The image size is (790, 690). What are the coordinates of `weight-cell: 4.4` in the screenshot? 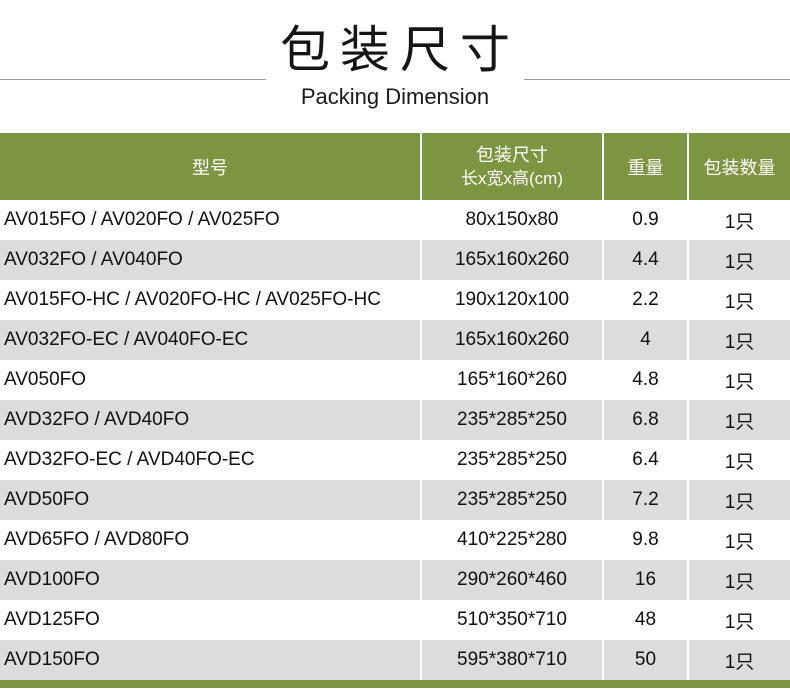 It's located at (644, 260).